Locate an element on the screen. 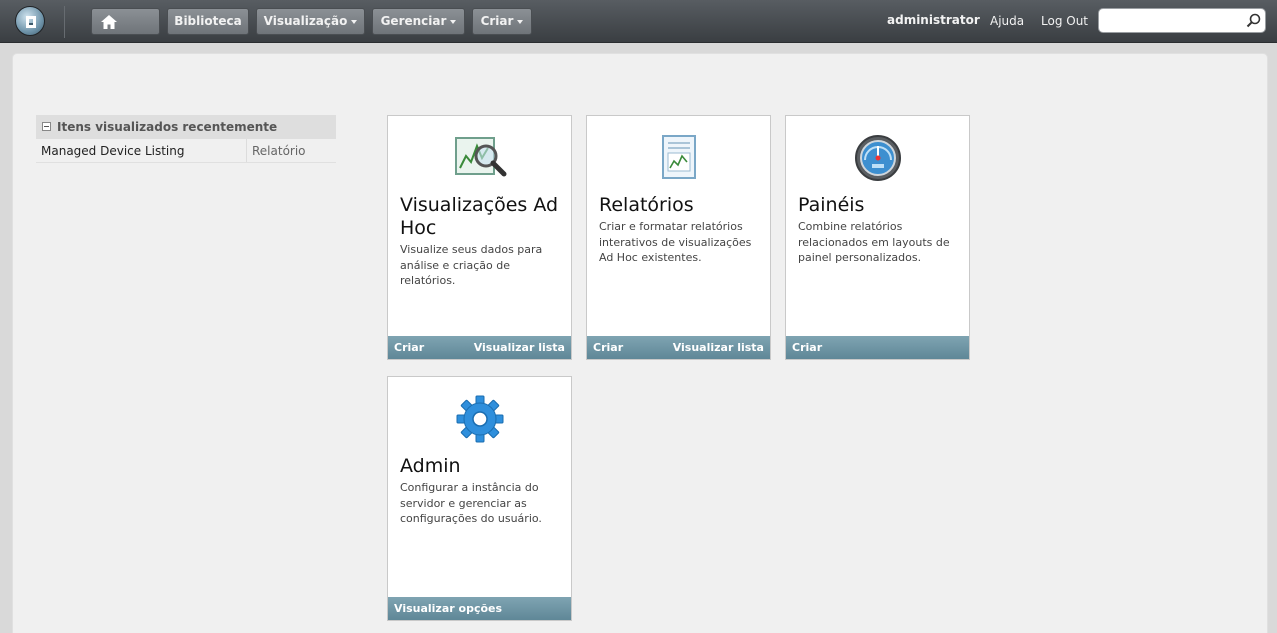 The height and width of the screenshot is (633, 1277). list-item: Managed Device Listing Relatório is located at coordinates (186, 151).